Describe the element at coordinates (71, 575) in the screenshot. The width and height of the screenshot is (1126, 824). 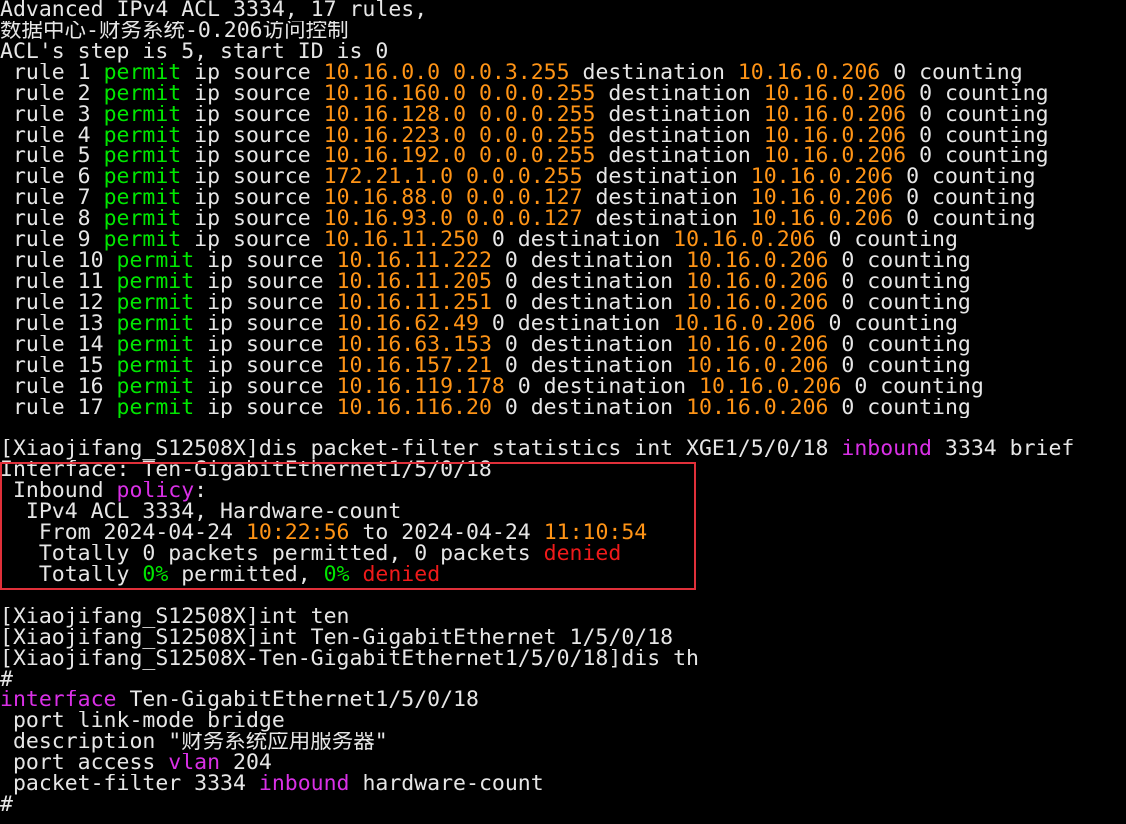
I see `terminal-text-segment: Totally` at that location.